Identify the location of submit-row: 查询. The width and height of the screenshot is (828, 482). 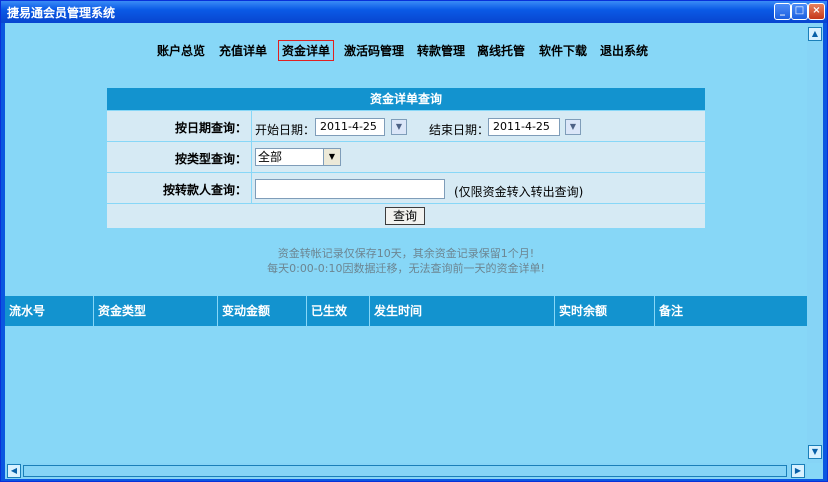
(406, 215).